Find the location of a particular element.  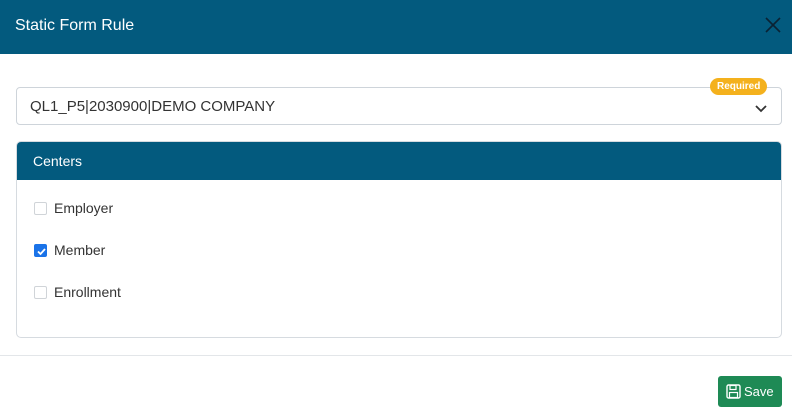

close-icon is located at coordinates (773, 25).